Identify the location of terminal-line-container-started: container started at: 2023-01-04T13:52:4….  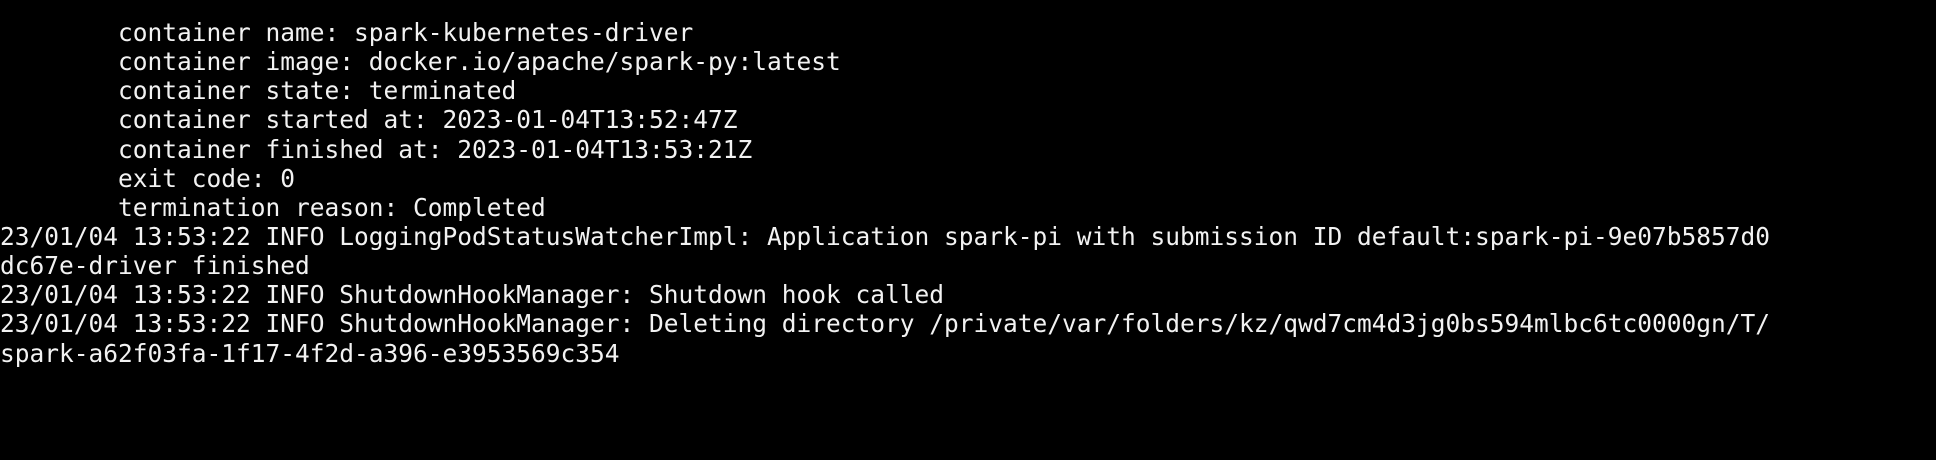
(369, 120).